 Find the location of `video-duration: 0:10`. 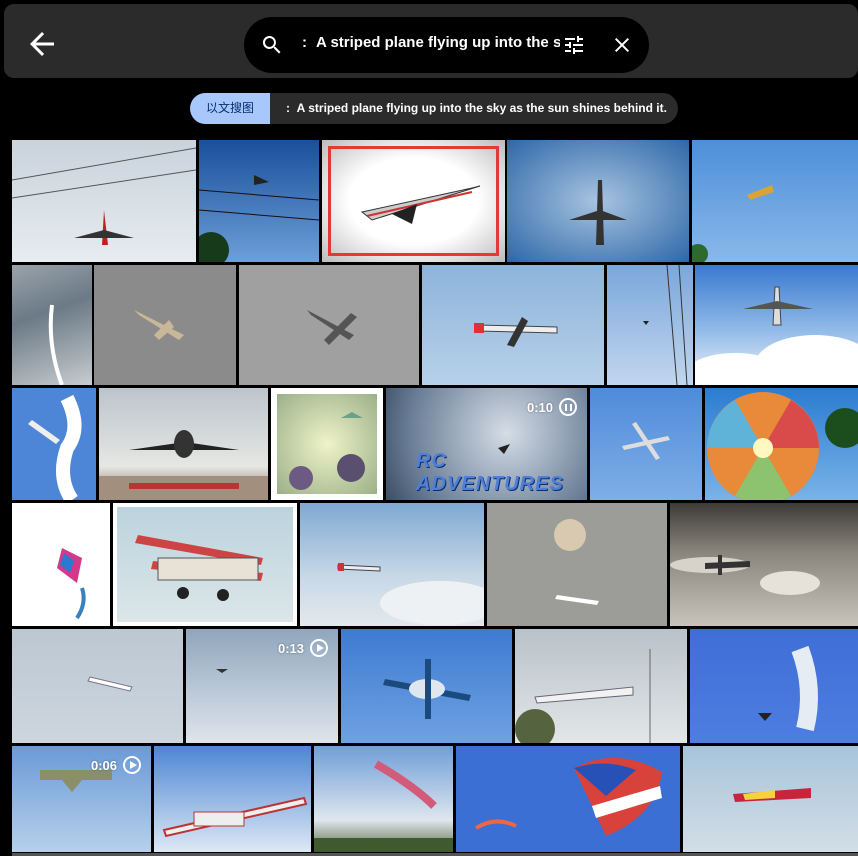

video-duration: 0:10 is located at coordinates (552, 407).